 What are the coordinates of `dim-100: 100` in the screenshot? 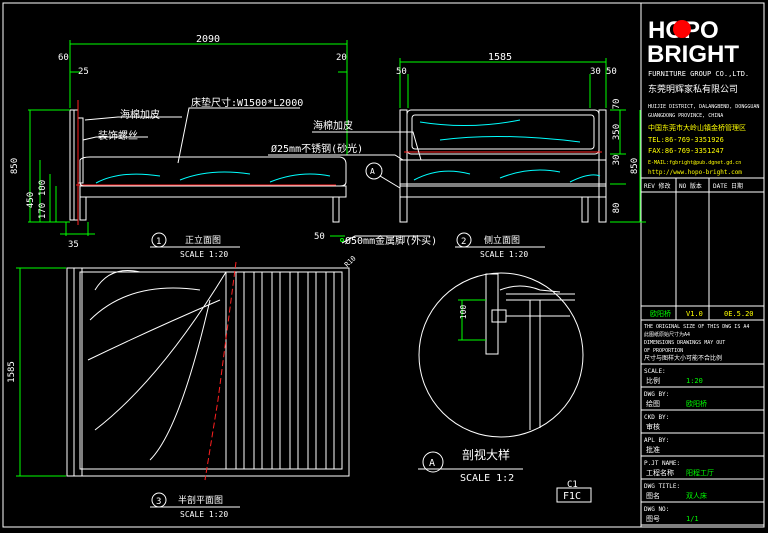 It's located at (43, 188).